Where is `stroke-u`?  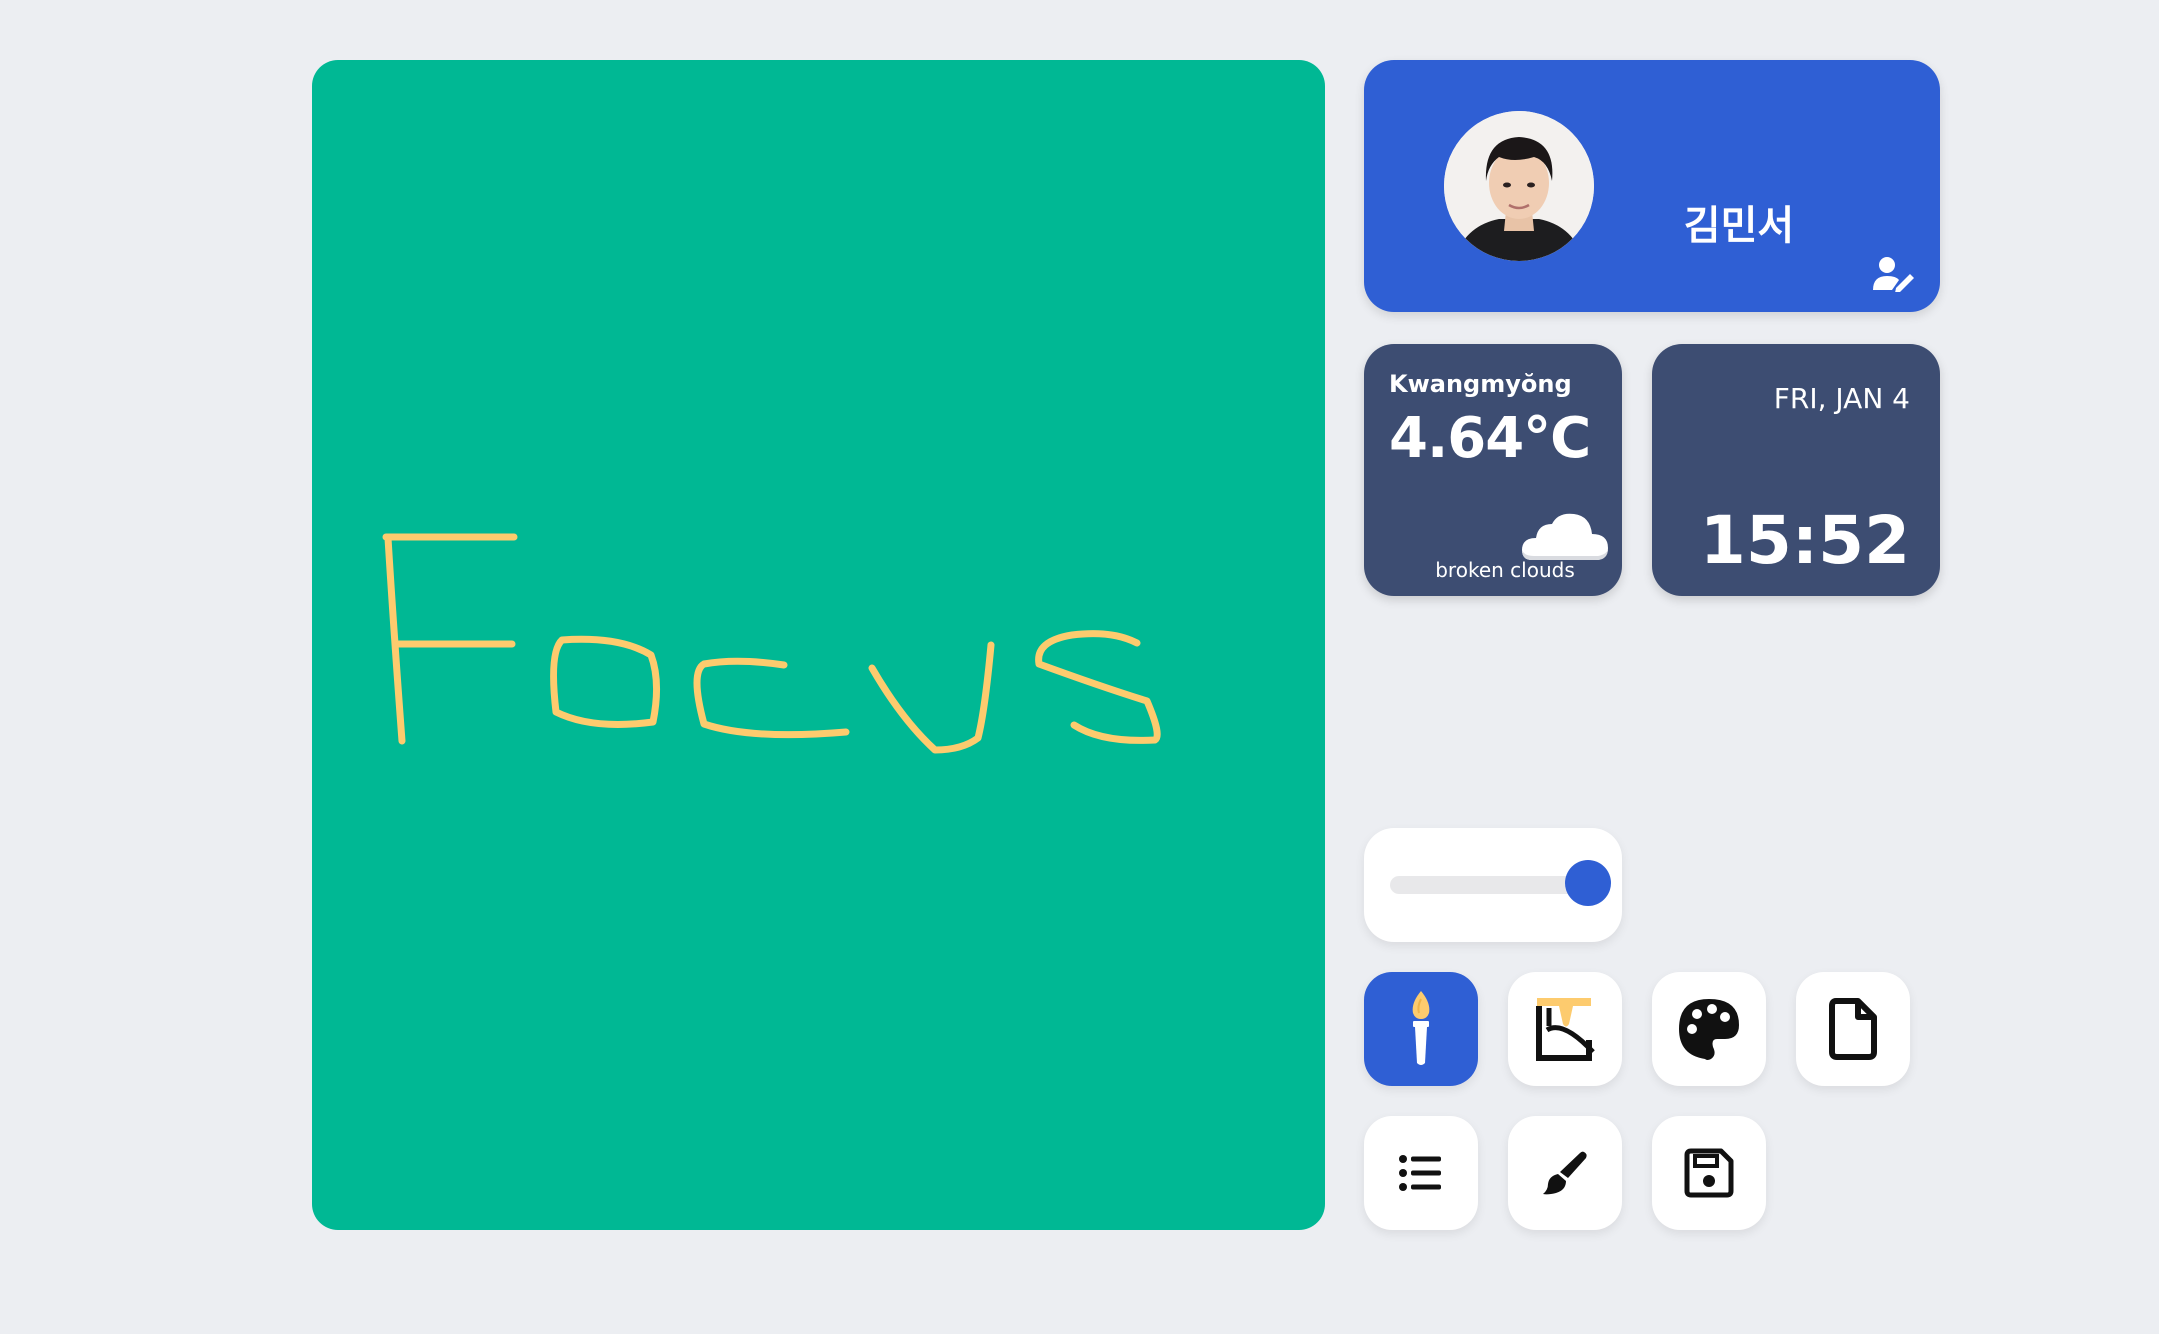
stroke-u is located at coordinates (931, 697).